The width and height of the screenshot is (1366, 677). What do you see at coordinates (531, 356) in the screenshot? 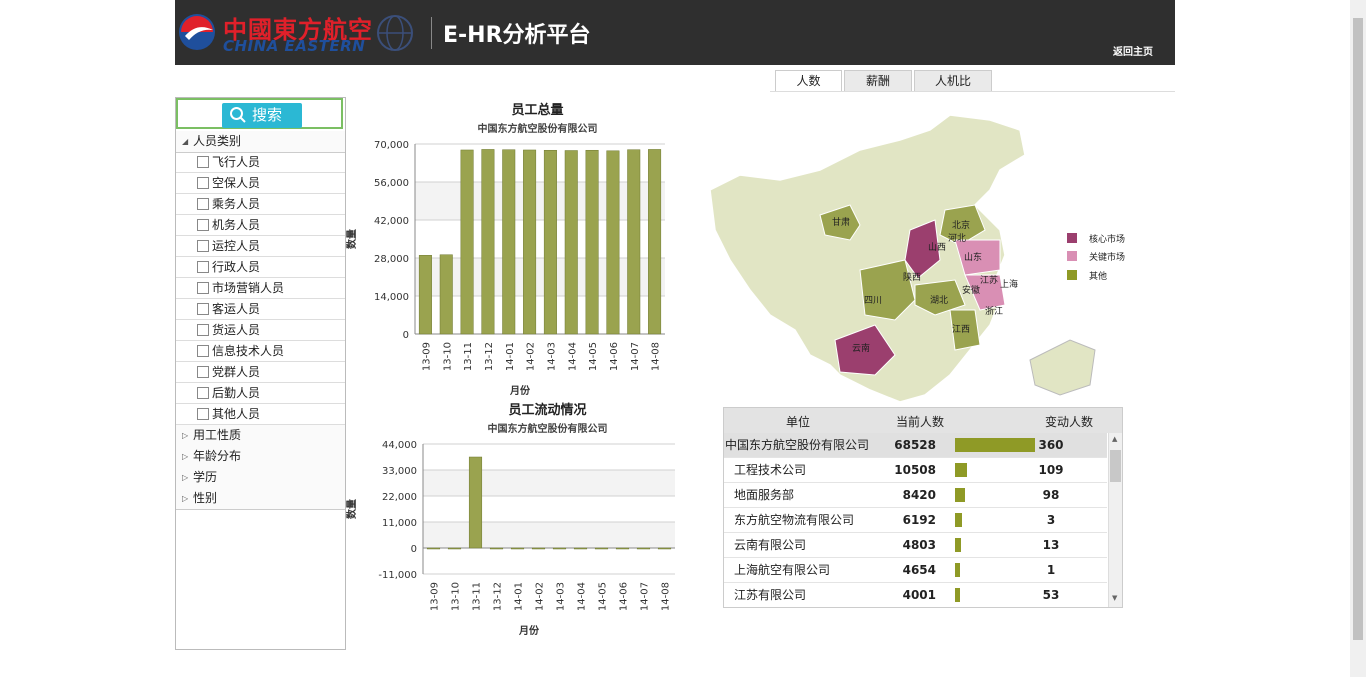
I see `chart1-xtick-label: 14-02` at bounding box center [531, 356].